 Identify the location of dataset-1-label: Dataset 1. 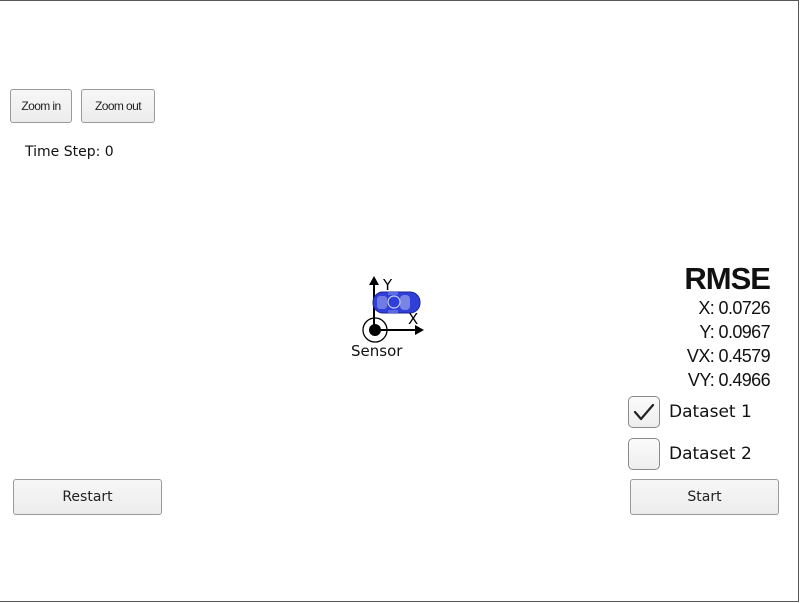
(710, 412).